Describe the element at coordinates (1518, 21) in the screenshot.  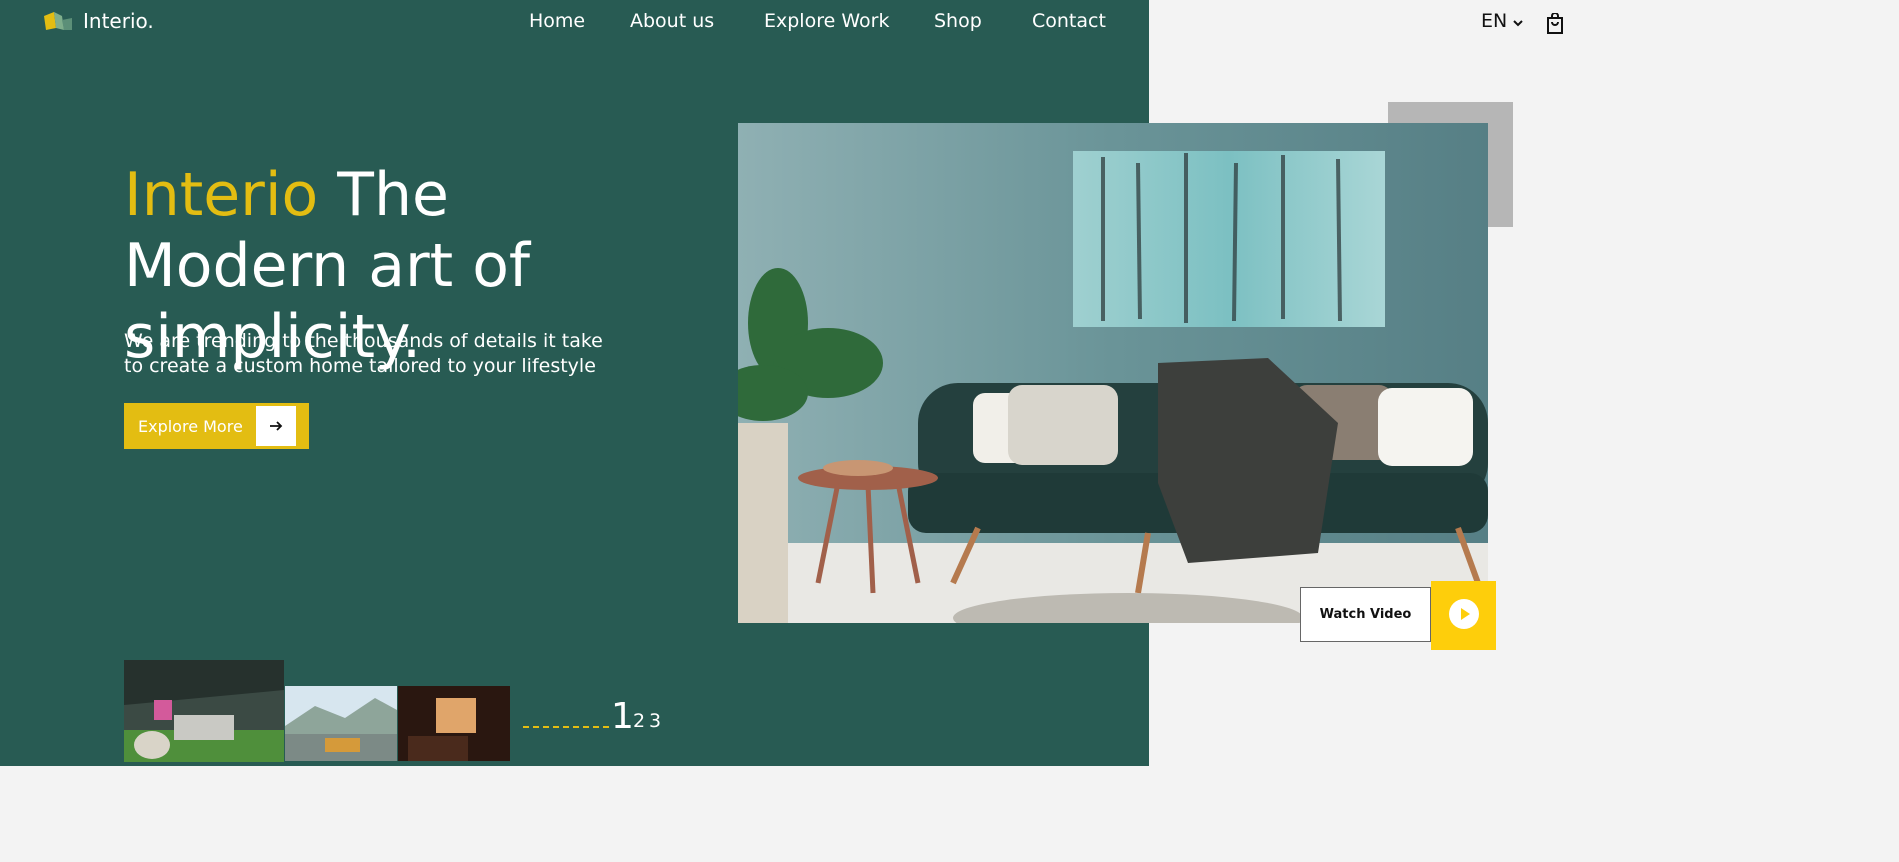
I see `chevron-down-icon` at that location.